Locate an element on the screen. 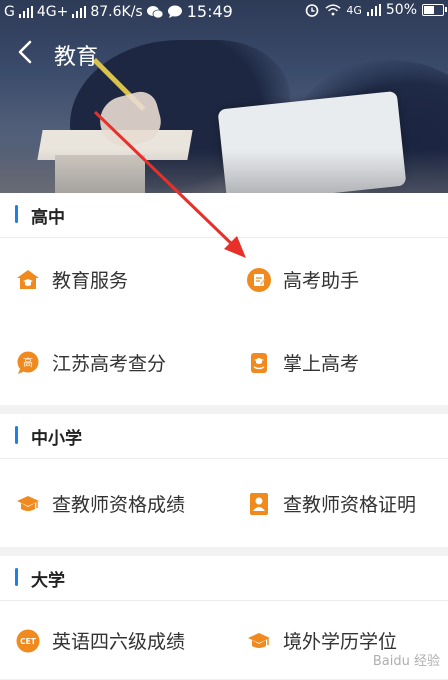 This screenshot has width=448, height=680. signal-icon is located at coordinates (25, 11).